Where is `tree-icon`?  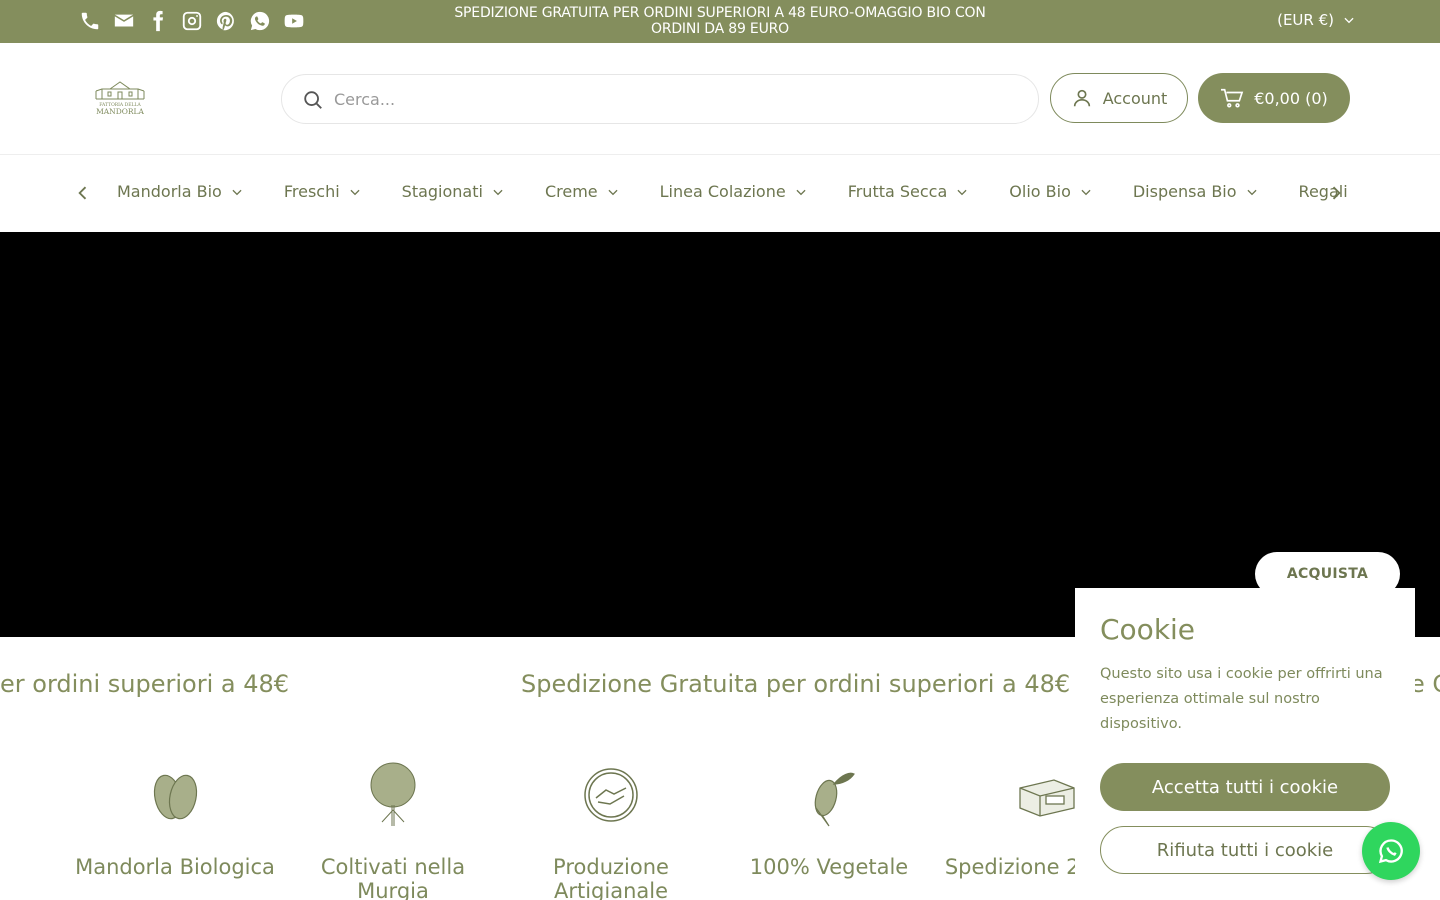 tree-icon is located at coordinates (393, 795).